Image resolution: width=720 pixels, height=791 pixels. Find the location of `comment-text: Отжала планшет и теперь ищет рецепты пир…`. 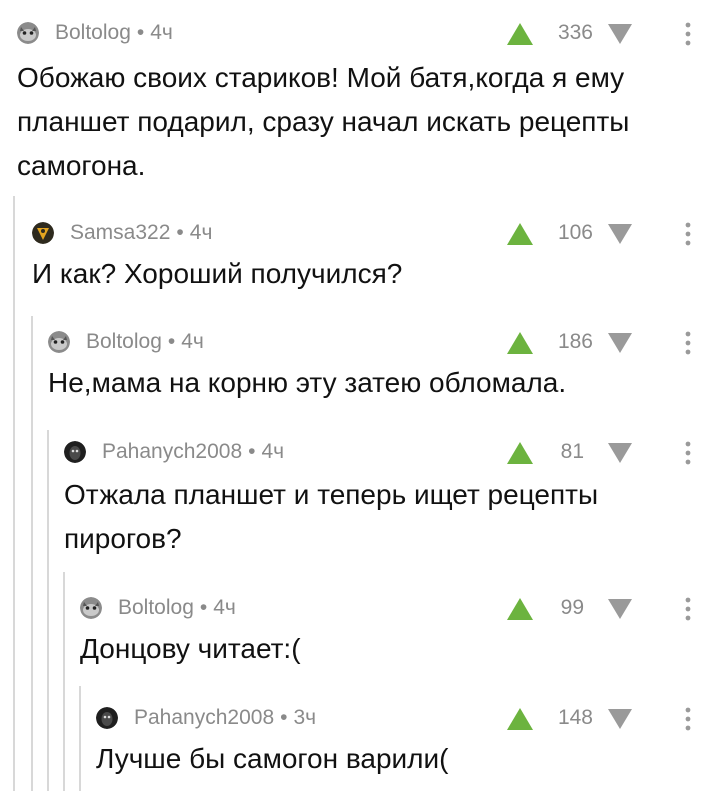

comment-text: Отжала планшет и теперь ищет рецепты пир… is located at coordinates (331, 517).